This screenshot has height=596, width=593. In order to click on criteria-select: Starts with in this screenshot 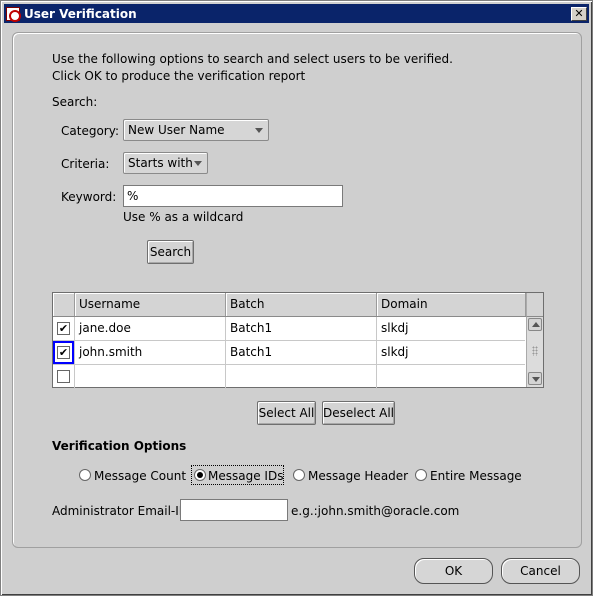, I will do `click(165, 163)`.